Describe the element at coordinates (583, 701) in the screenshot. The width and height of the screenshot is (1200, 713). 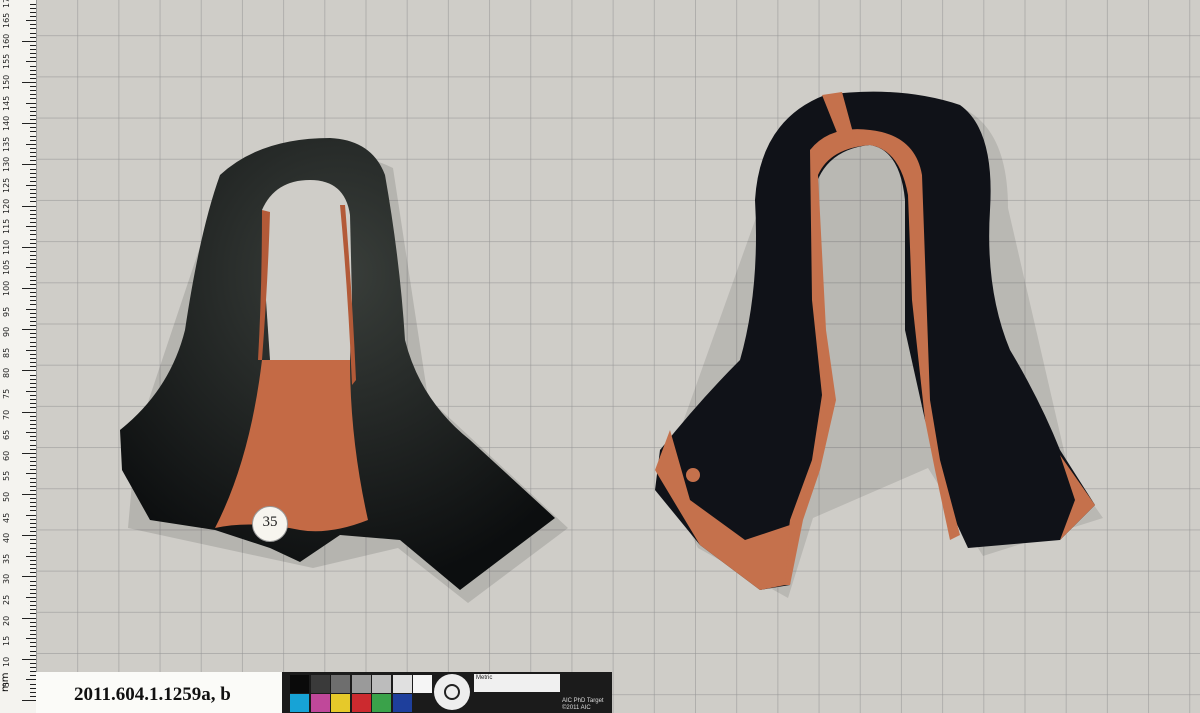
I see `target-text-line1: AIC PhD Target` at that location.